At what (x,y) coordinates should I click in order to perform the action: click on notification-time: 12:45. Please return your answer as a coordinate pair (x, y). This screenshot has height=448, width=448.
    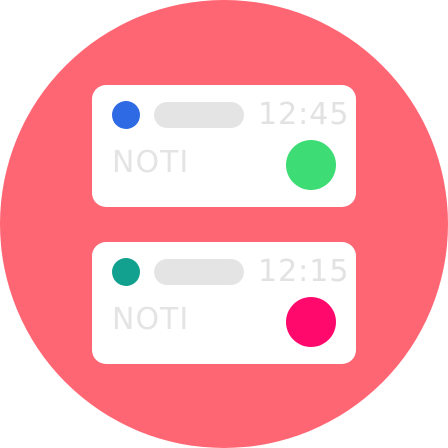
    Looking at the image, I should click on (304, 114).